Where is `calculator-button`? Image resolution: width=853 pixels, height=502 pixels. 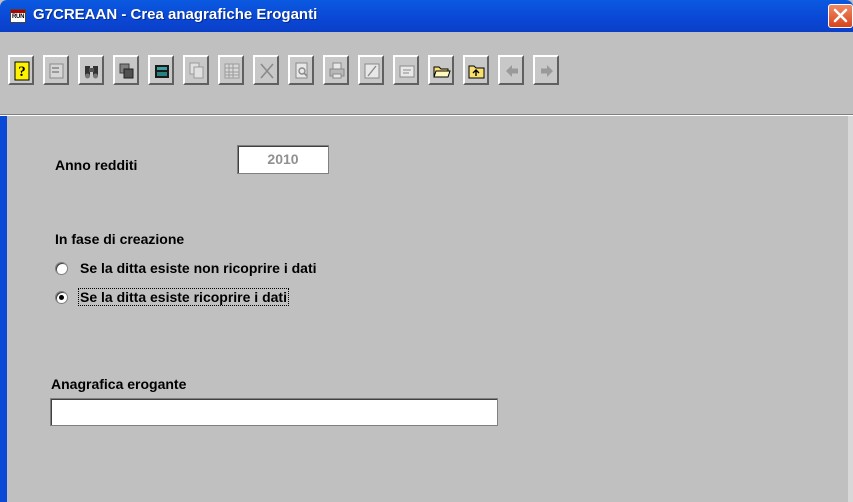
calculator-button is located at coordinates (161, 70).